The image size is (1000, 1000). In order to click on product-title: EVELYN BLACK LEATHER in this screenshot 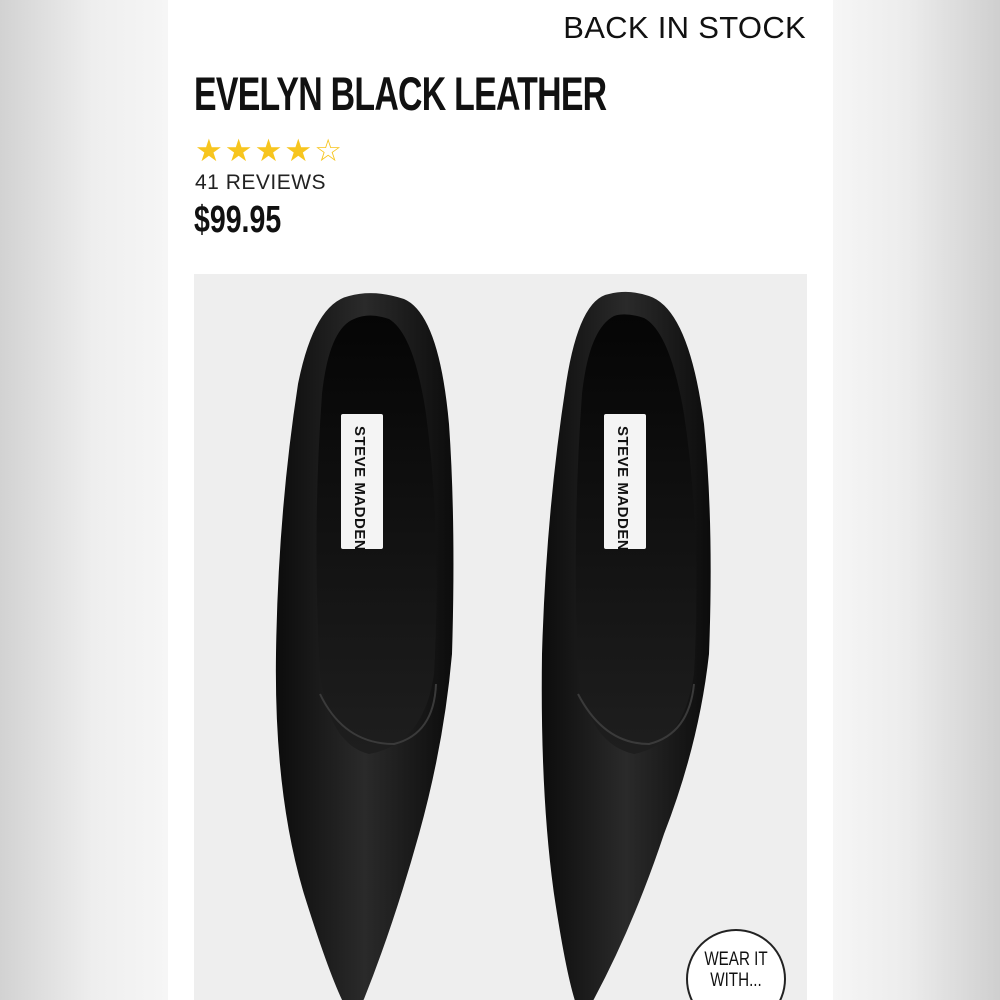, I will do `click(400, 93)`.